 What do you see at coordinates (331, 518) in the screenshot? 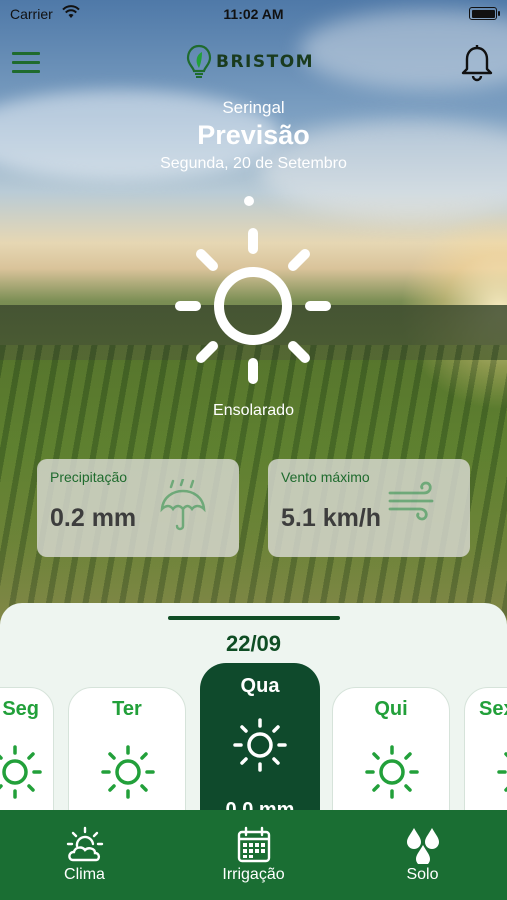
I see `max-wind-value: 5.1 km/h` at bounding box center [331, 518].